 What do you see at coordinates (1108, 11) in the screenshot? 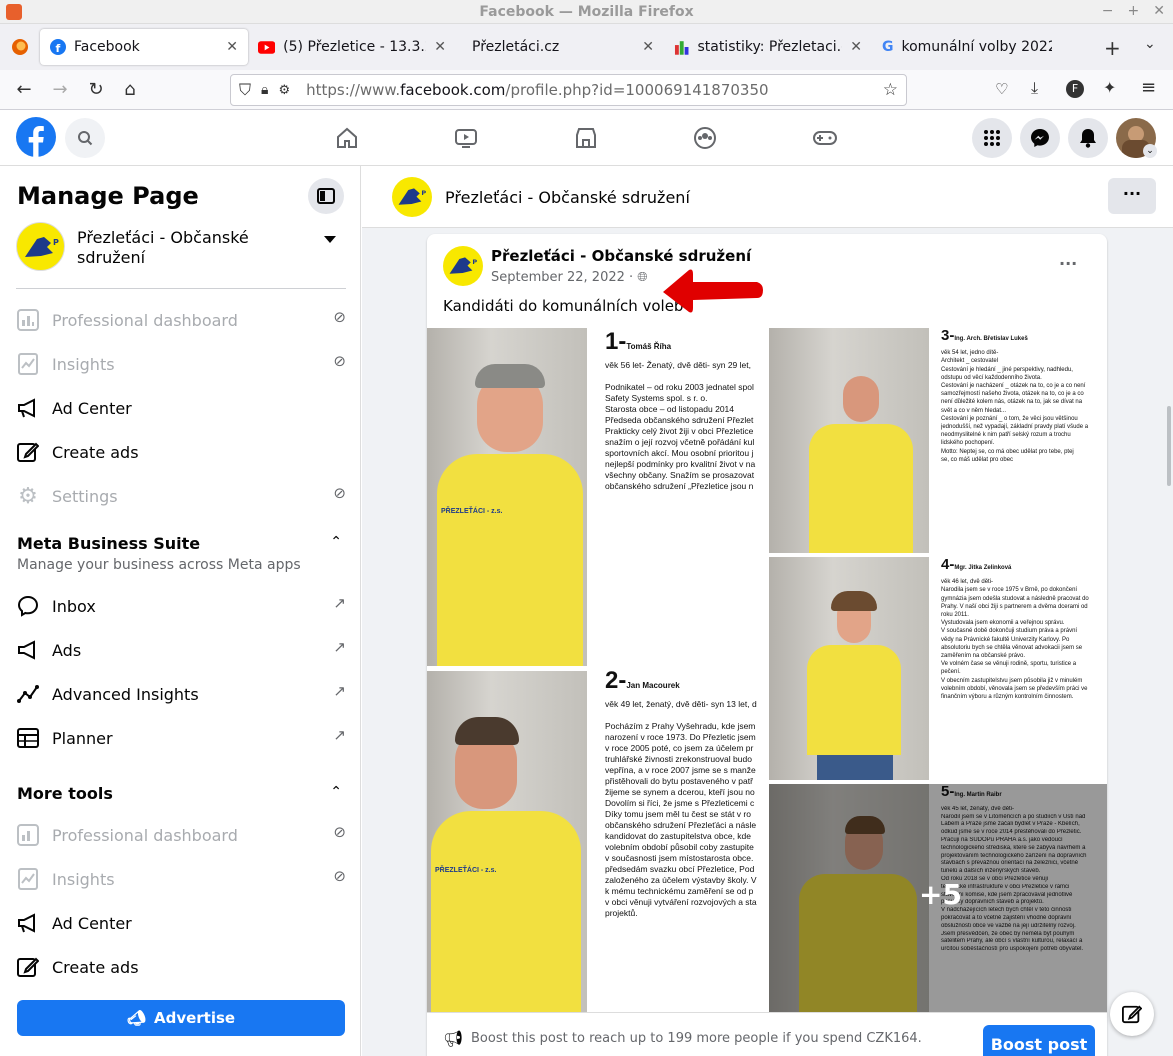
I see `minimize-icon: −` at bounding box center [1108, 11].